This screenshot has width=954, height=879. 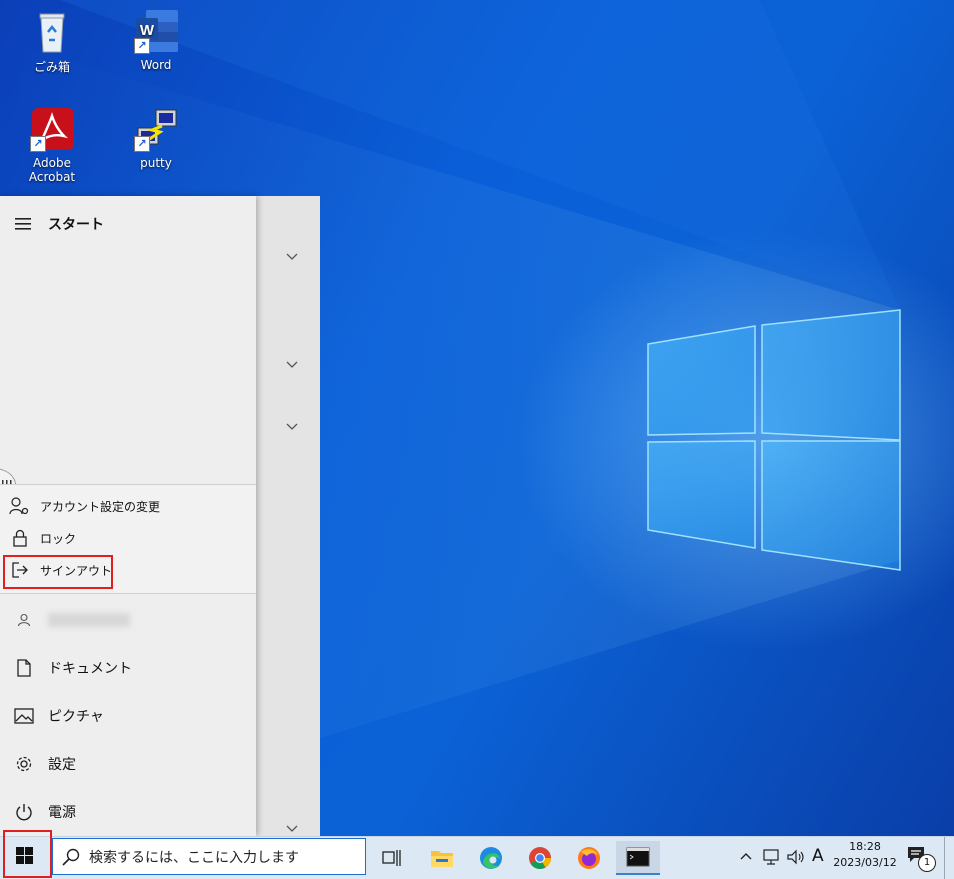 What do you see at coordinates (19, 506) in the screenshot?
I see `account-settings-icon` at bounding box center [19, 506].